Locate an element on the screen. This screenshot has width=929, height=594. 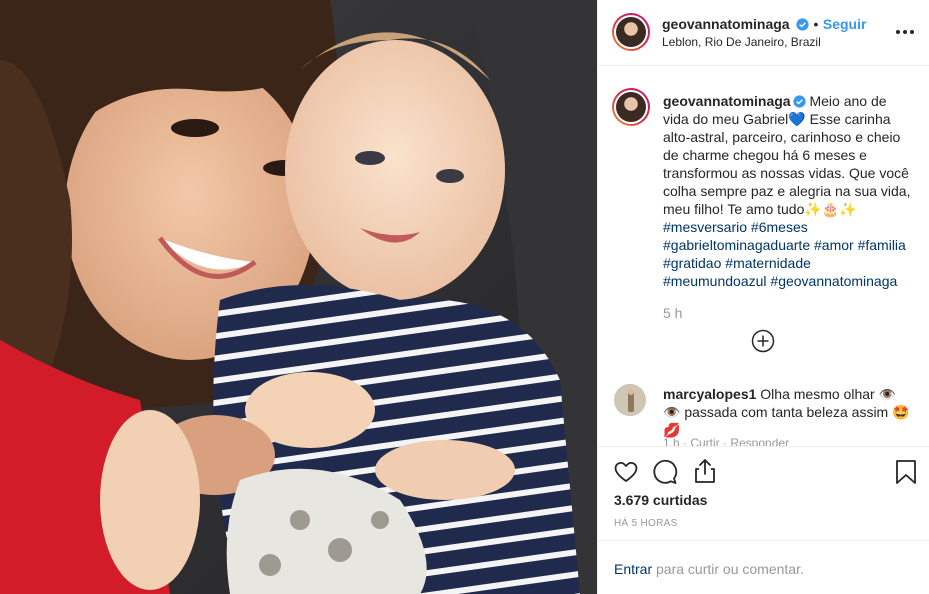
caption-author-avatar is located at coordinates (631, 107).